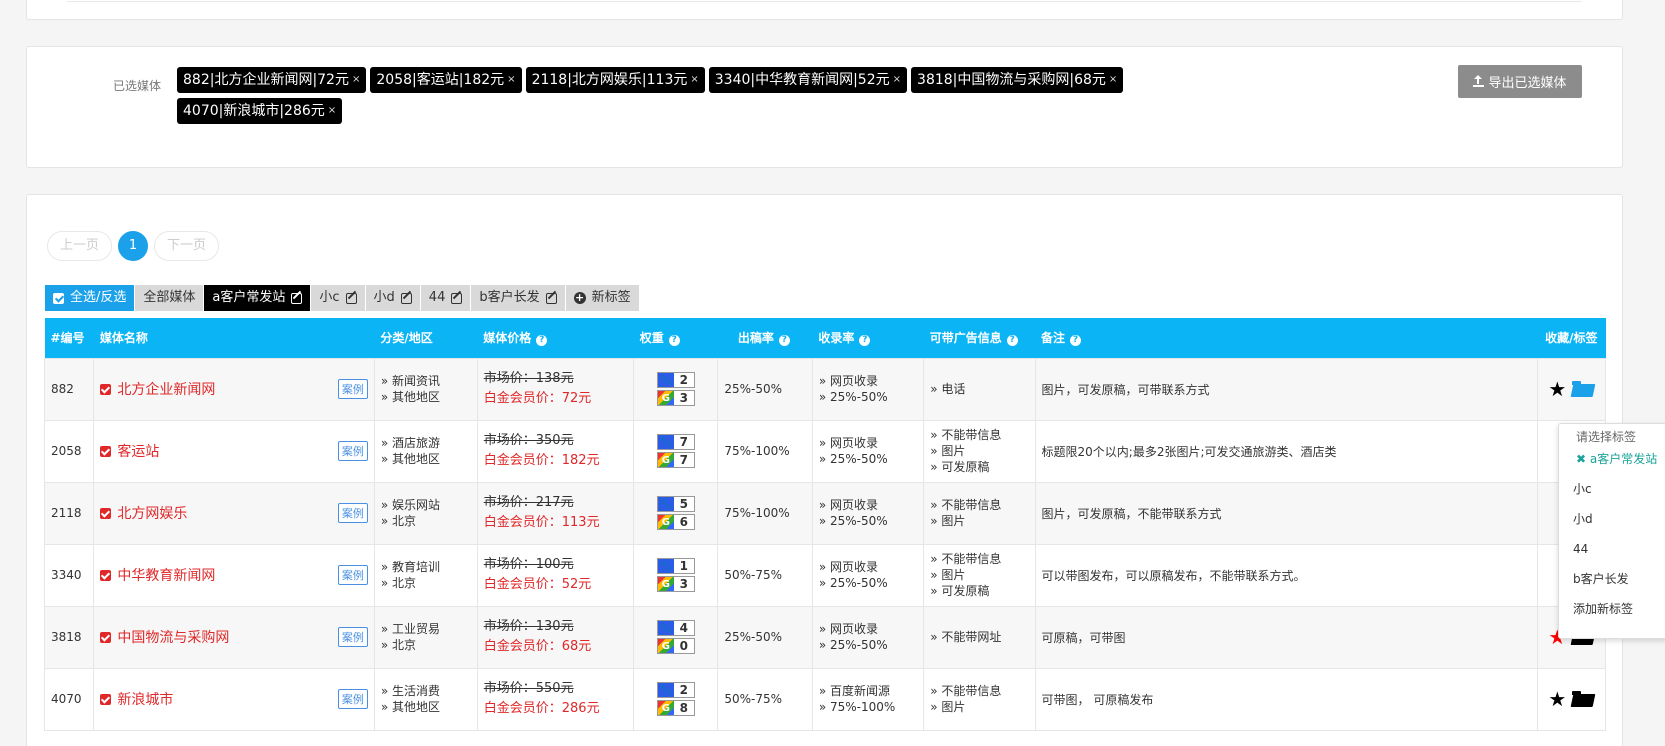 Image resolution: width=1665 pixels, height=746 pixels. Describe the element at coordinates (979, 691) in the screenshot. I see `ads-item: 不能带信息` at that location.